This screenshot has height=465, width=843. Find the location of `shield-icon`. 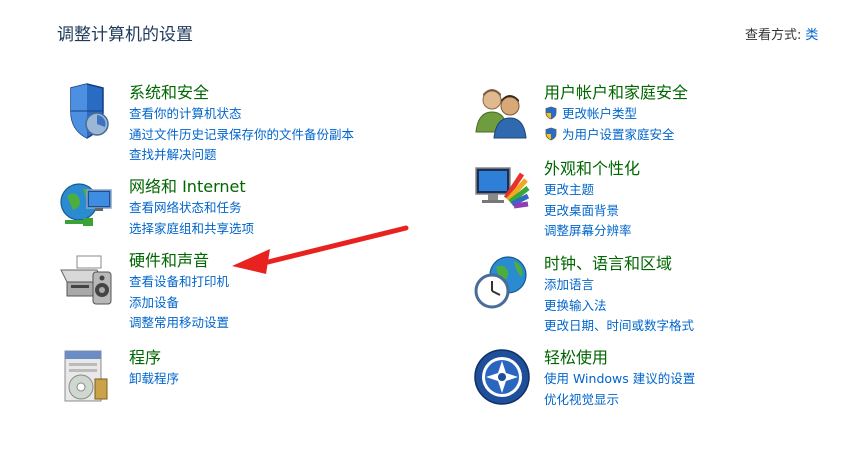

shield-icon is located at coordinates (87, 112).